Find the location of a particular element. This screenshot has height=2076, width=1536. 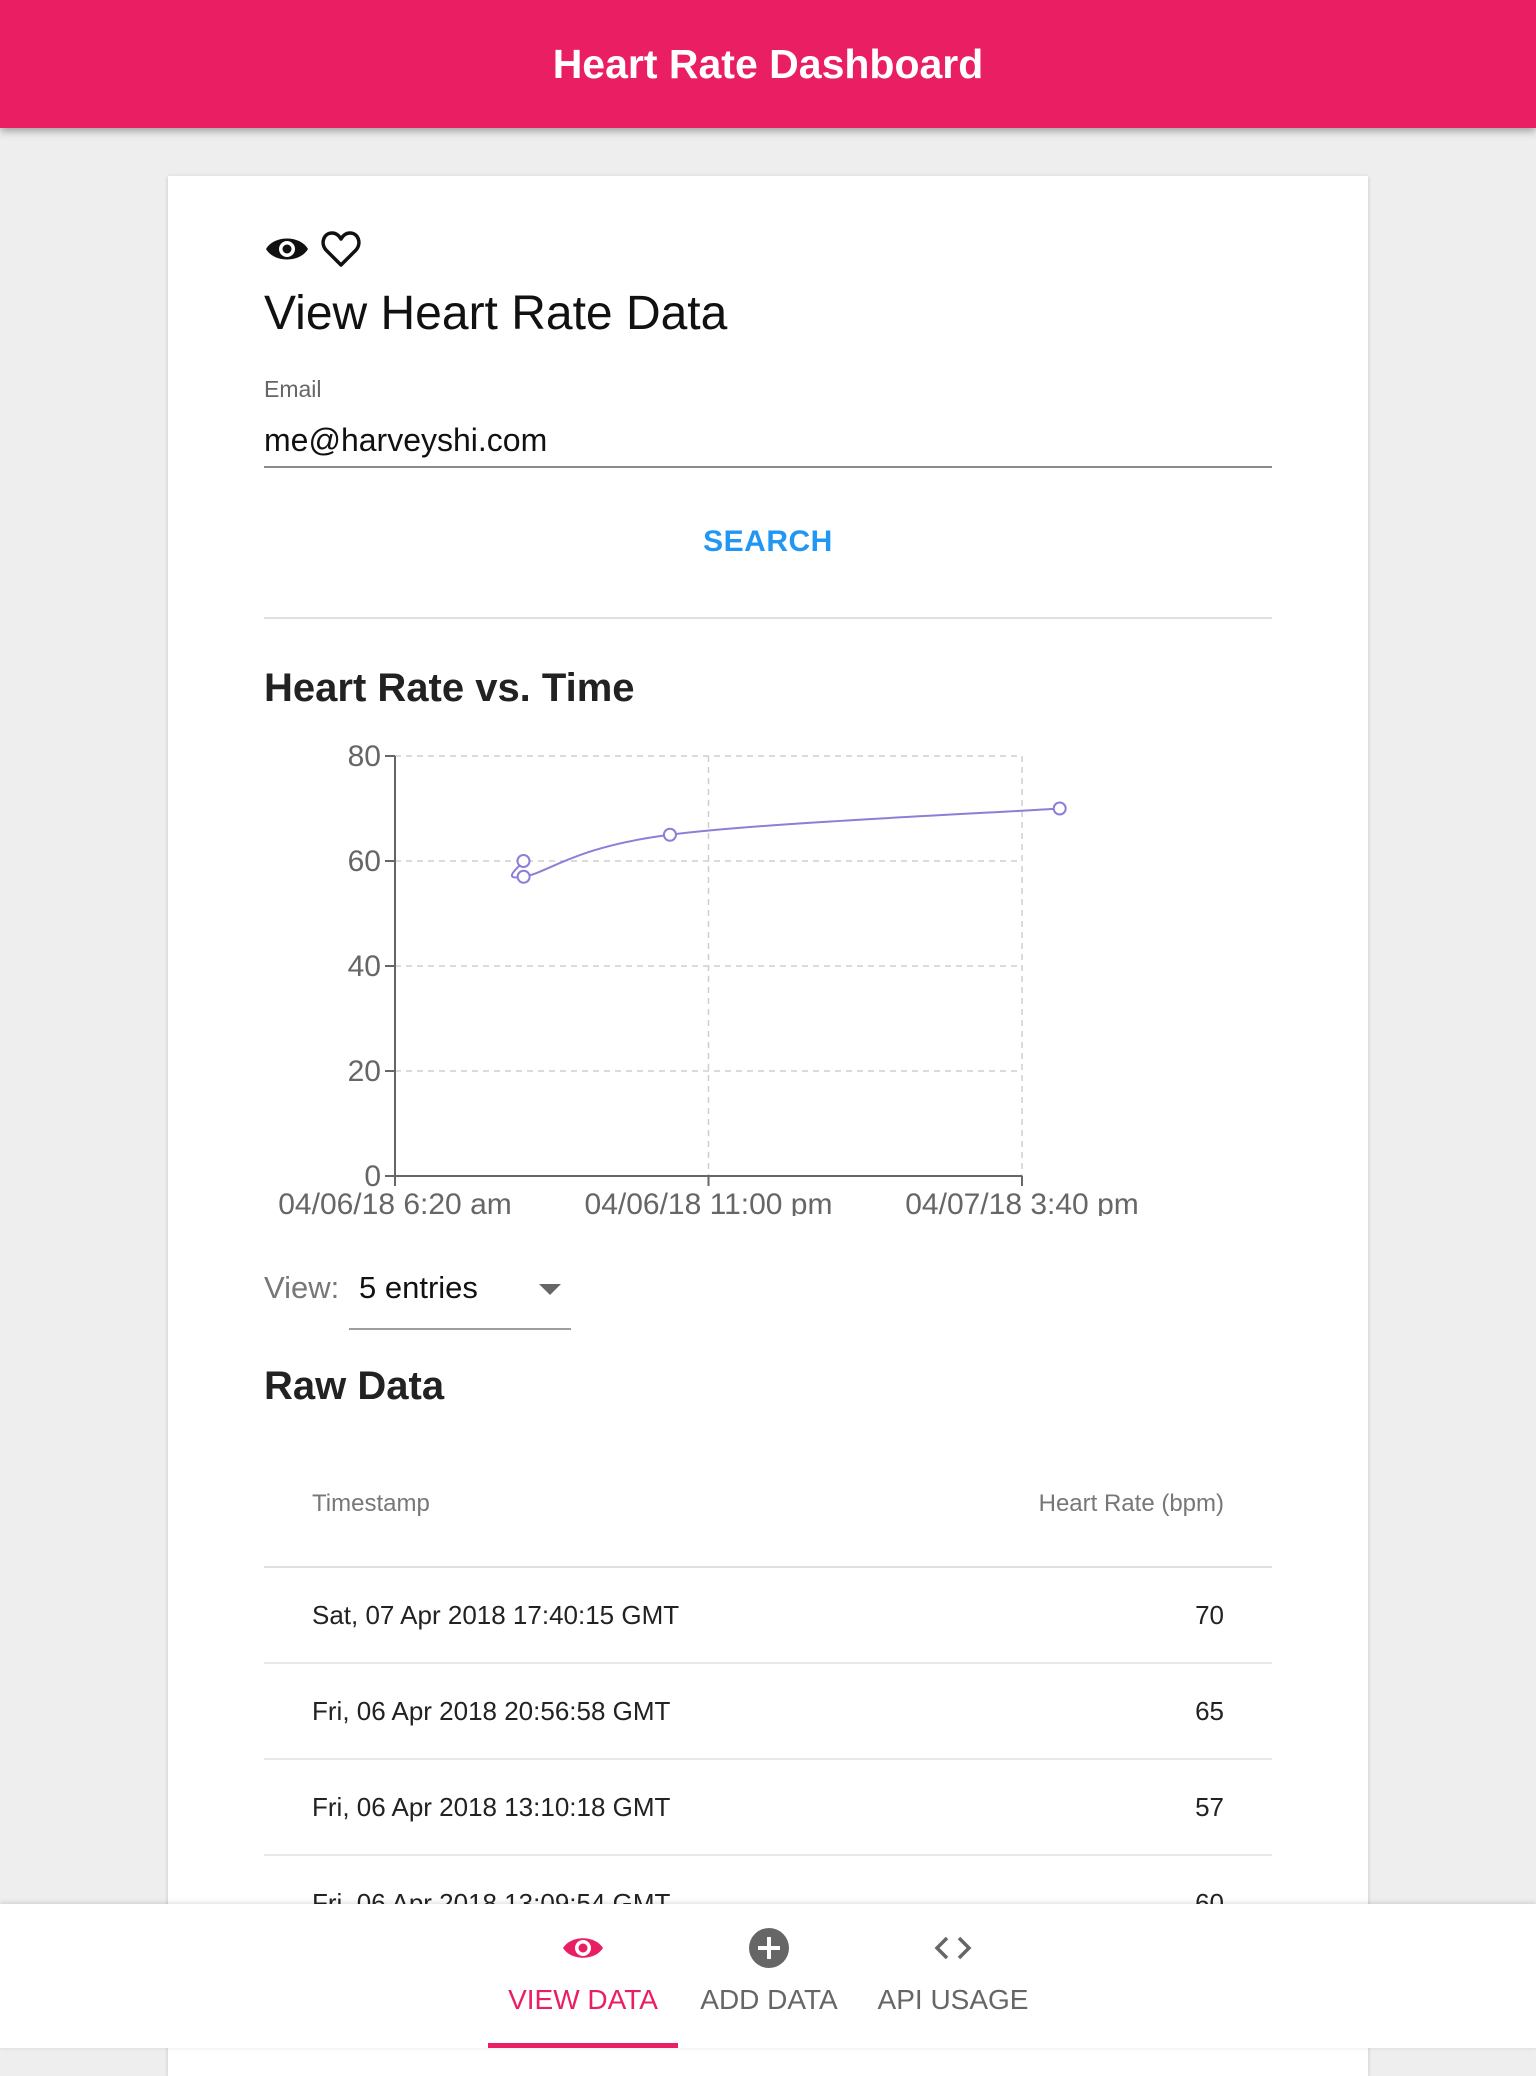

x-tick-label: 04/06/18 11:00 pm is located at coordinates (709, 1202).